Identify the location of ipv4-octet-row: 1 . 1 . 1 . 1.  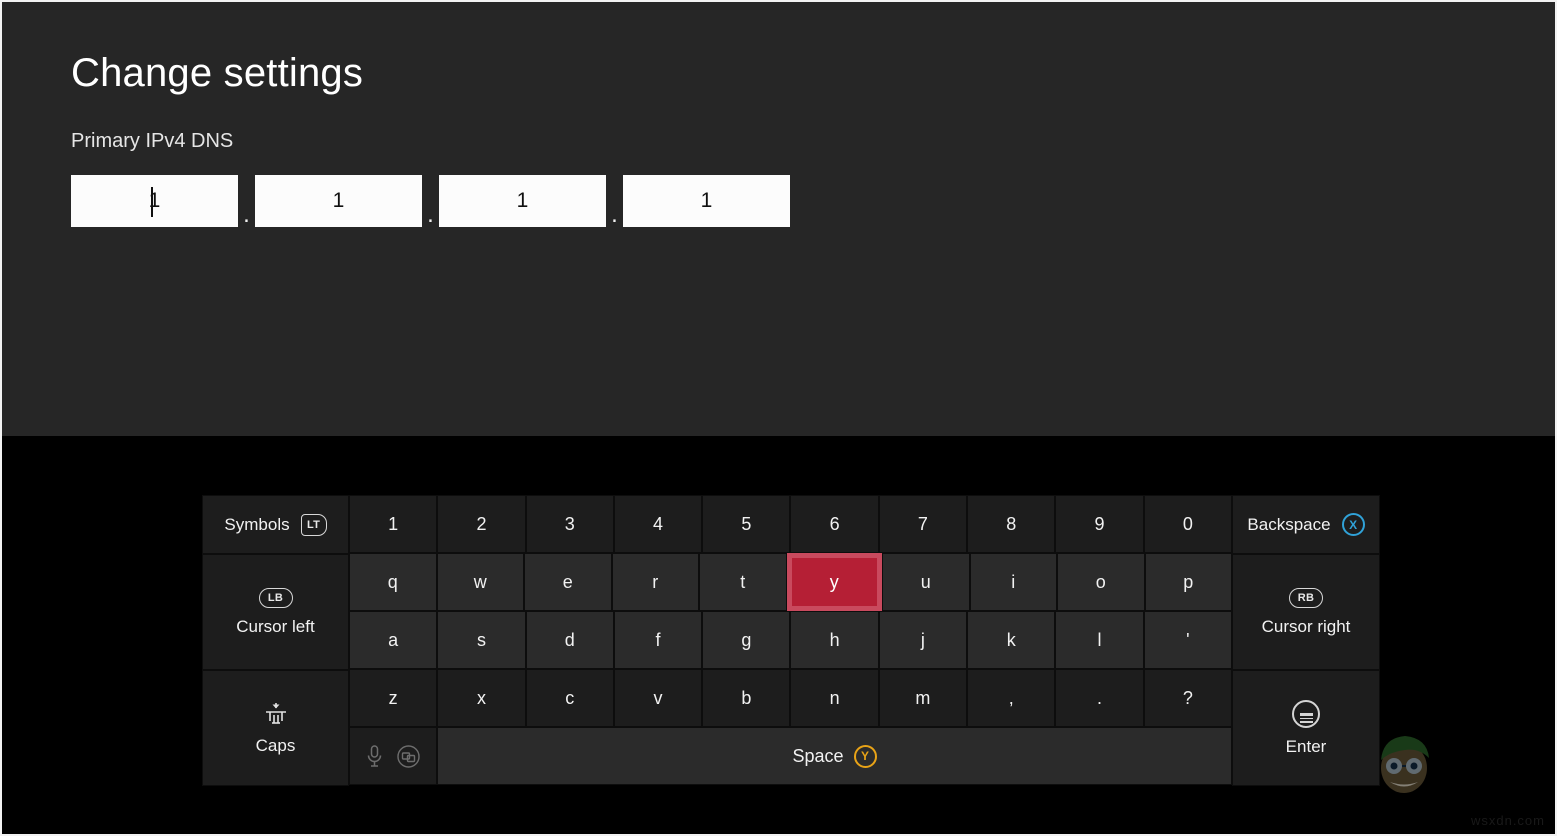
(430, 201).